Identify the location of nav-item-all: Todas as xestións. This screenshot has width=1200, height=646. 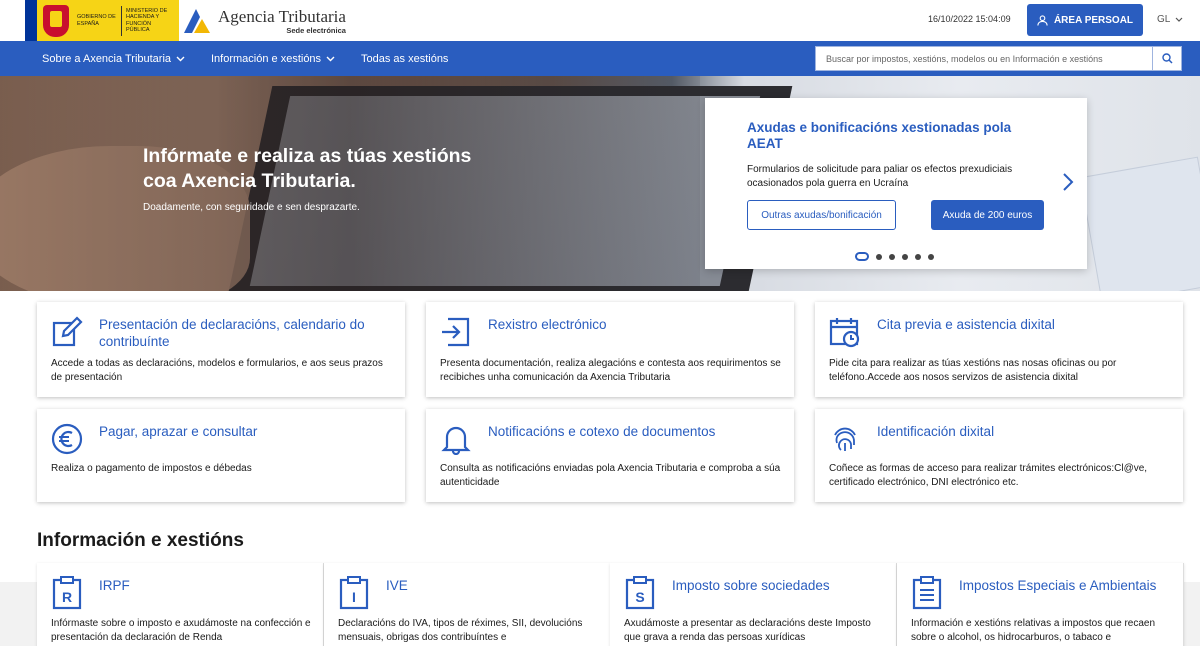
(404, 58).